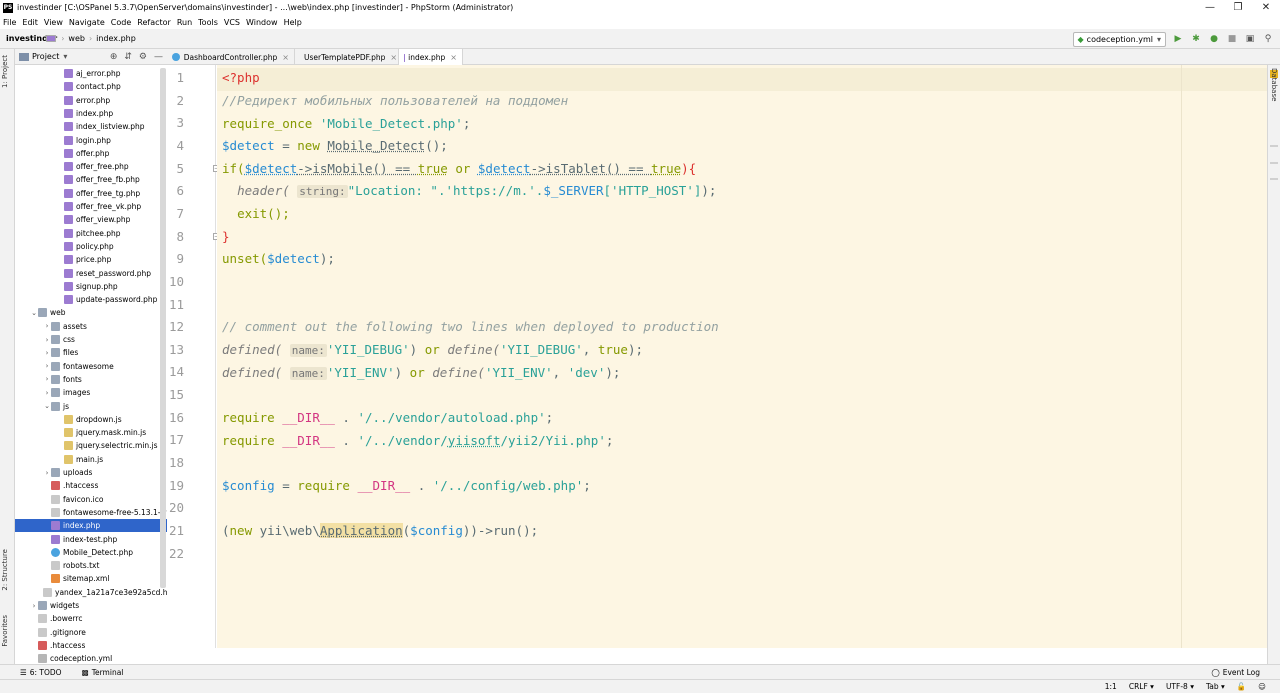 This screenshot has width=1280, height=693. What do you see at coordinates (87, 22) in the screenshot?
I see `menu-navigate: Navigate` at bounding box center [87, 22].